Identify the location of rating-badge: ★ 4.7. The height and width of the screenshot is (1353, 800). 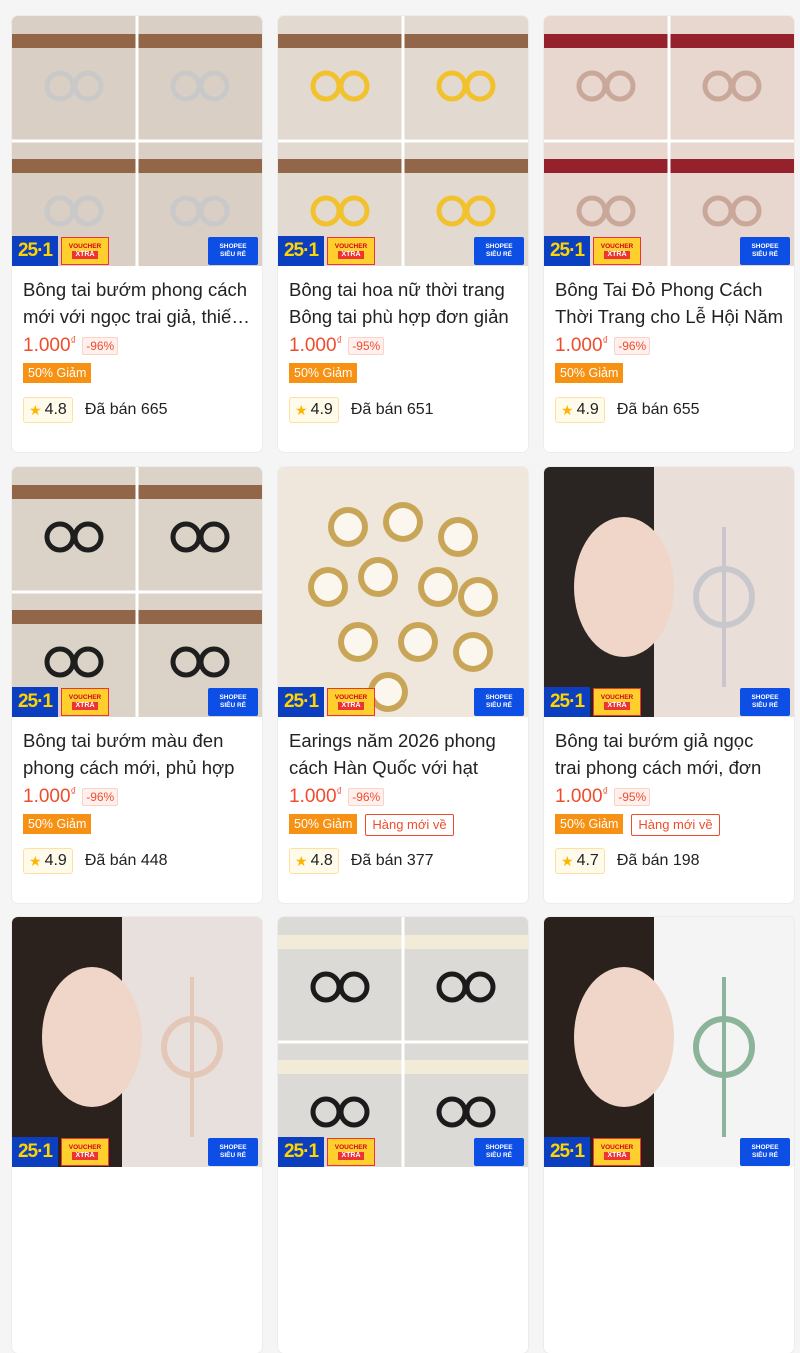
(580, 861).